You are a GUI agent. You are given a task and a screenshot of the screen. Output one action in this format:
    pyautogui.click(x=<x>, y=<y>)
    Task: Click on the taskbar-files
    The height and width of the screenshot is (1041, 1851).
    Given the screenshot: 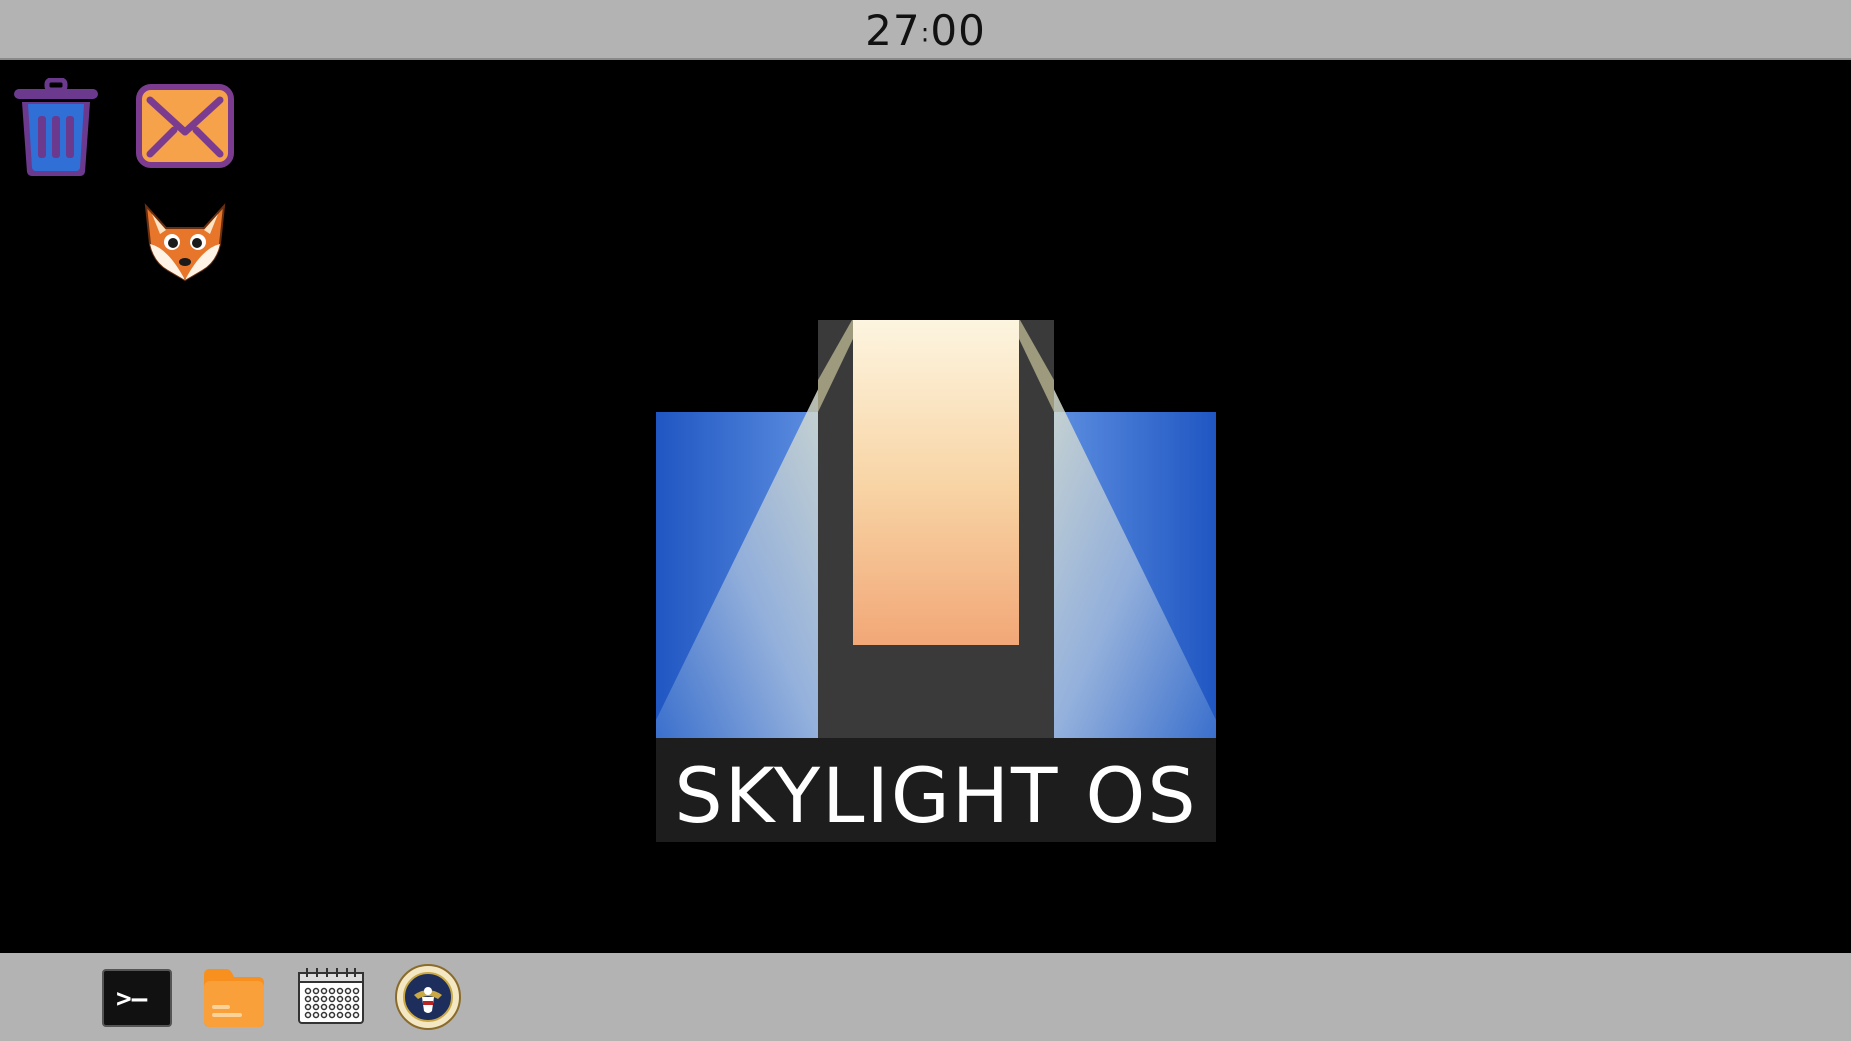 What is the action you would take?
    pyautogui.click(x=234, y=997)
    